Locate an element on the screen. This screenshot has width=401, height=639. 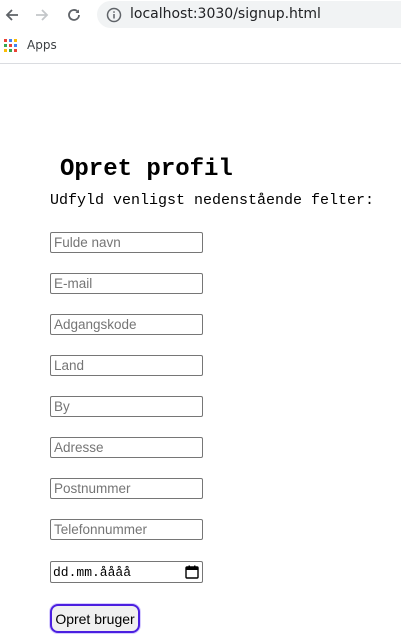
page-title: Opret profil is located at coordinates (146, 169).